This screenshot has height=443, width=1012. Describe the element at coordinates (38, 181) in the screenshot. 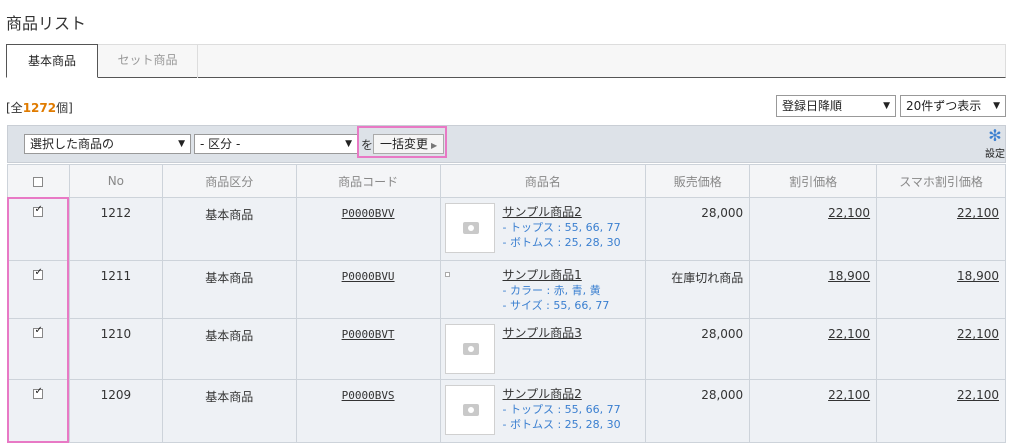

I see `select-all-checkbox` at that location.